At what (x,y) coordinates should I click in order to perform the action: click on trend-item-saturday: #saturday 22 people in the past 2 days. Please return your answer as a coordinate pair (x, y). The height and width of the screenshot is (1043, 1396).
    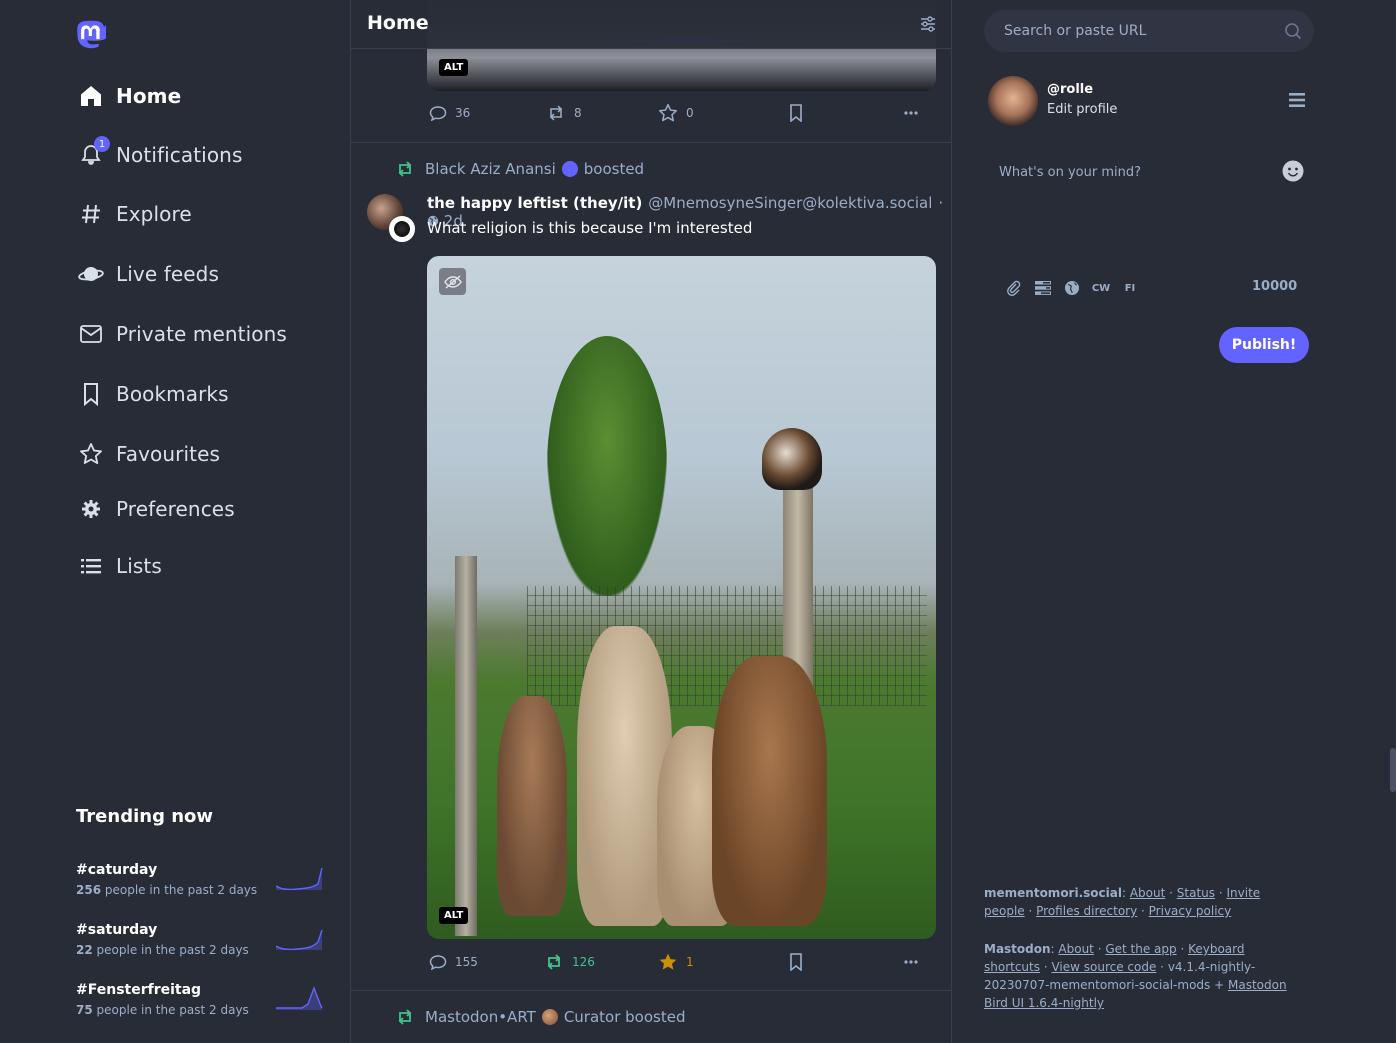
    Looking at the image, I should click on (201, 945).